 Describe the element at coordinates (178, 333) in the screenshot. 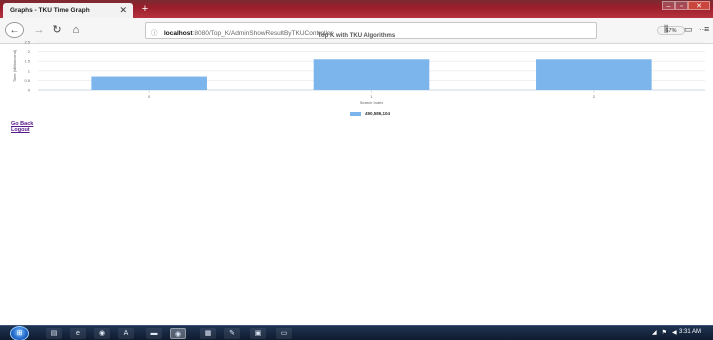

I see `browser-active-taskbar-icon: ◉` at that location.